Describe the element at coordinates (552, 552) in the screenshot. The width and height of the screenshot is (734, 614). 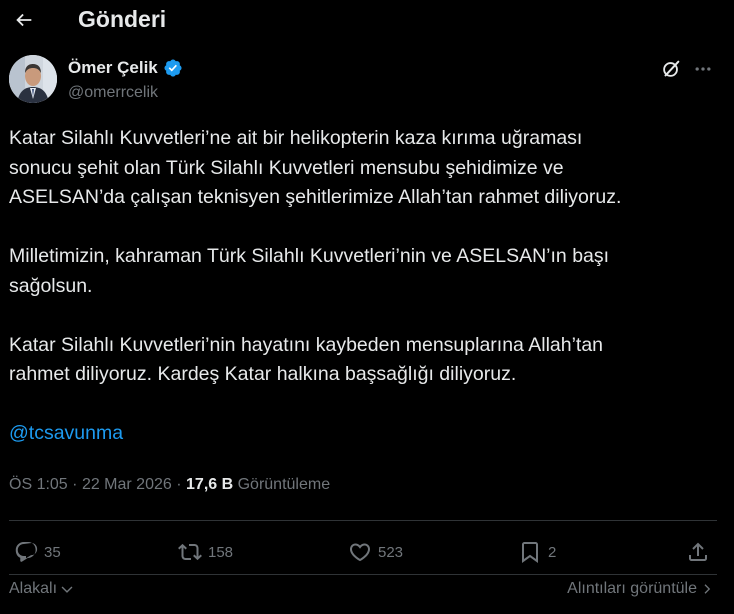
I see `bookmark-count: 2` at that location.